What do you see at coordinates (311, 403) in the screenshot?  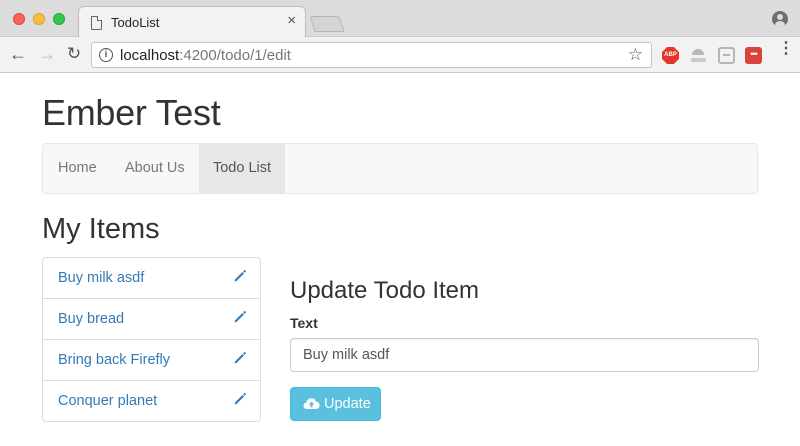 I see `cloud-upload-icon` at bounding box center [311, 403].